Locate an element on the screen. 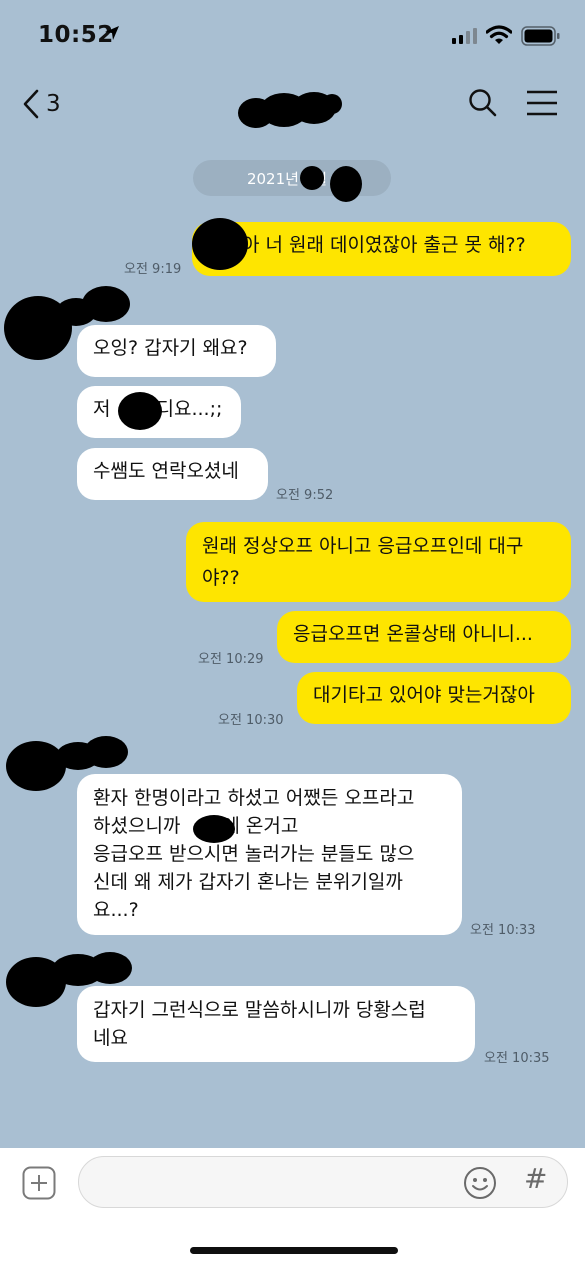 The width and height of the screenshot is (585, 1266). message-time: 오전 10:29 is located at coordinates (231, 659).